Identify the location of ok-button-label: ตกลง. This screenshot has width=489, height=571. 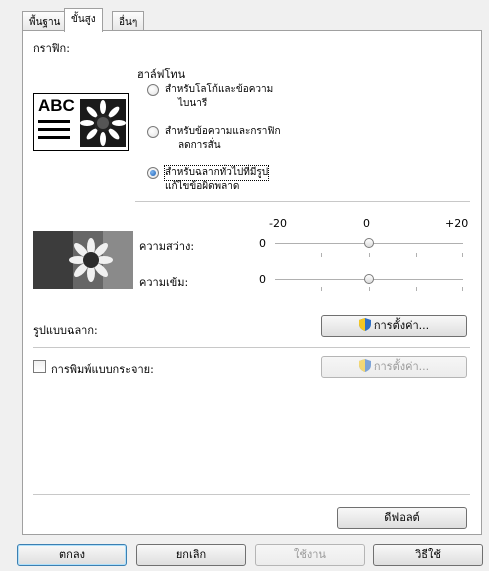
(72, 554).